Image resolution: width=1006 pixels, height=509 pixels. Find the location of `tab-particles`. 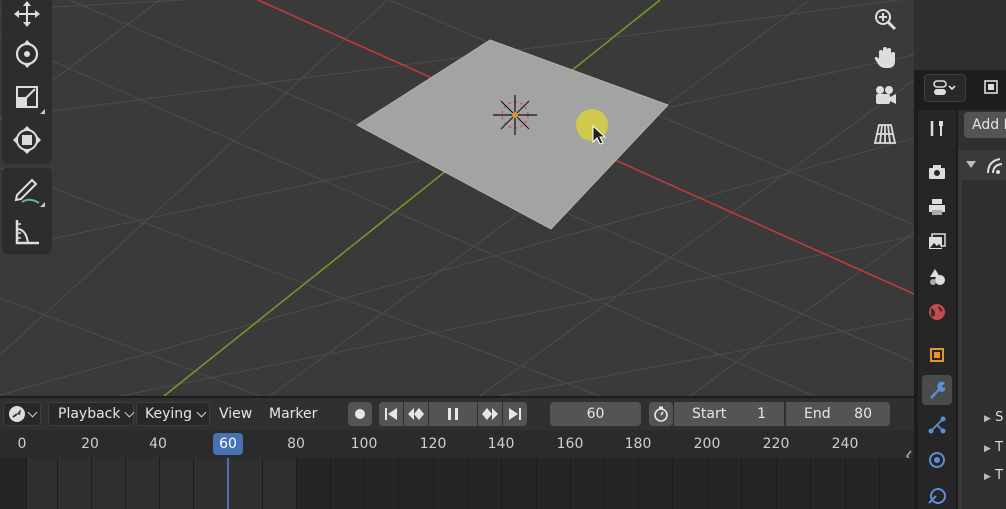

tab-particles is located at coordinates (937, 425).